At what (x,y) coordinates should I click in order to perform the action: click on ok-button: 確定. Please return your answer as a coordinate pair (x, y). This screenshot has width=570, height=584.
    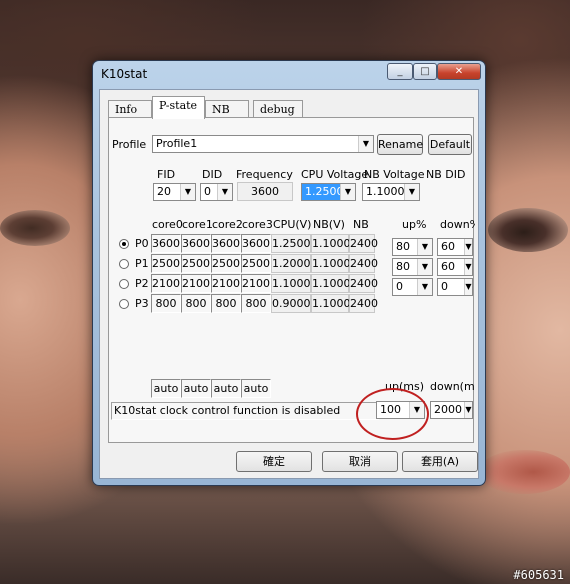
    Looking at the image, I should click on (274, 461).